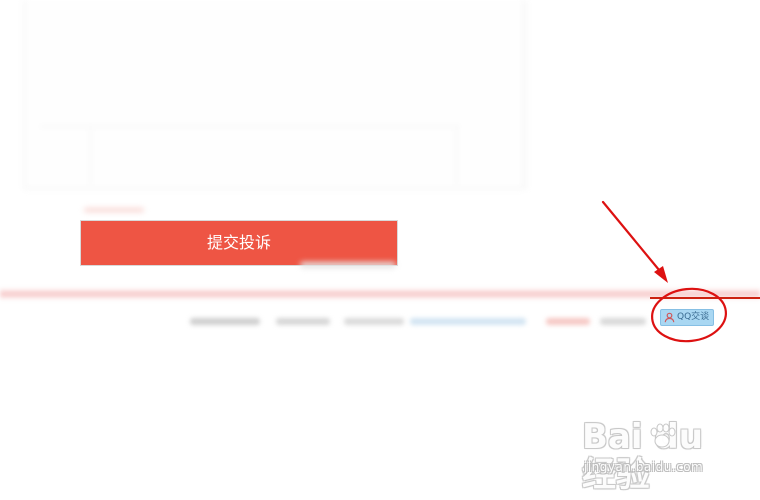 This screenshot has width=760, height=500. What do you see at coordinates (239, 243) in the screenshot?
I see `submit-complaint-button: 提交投诉` at bounding box center [239, 243].